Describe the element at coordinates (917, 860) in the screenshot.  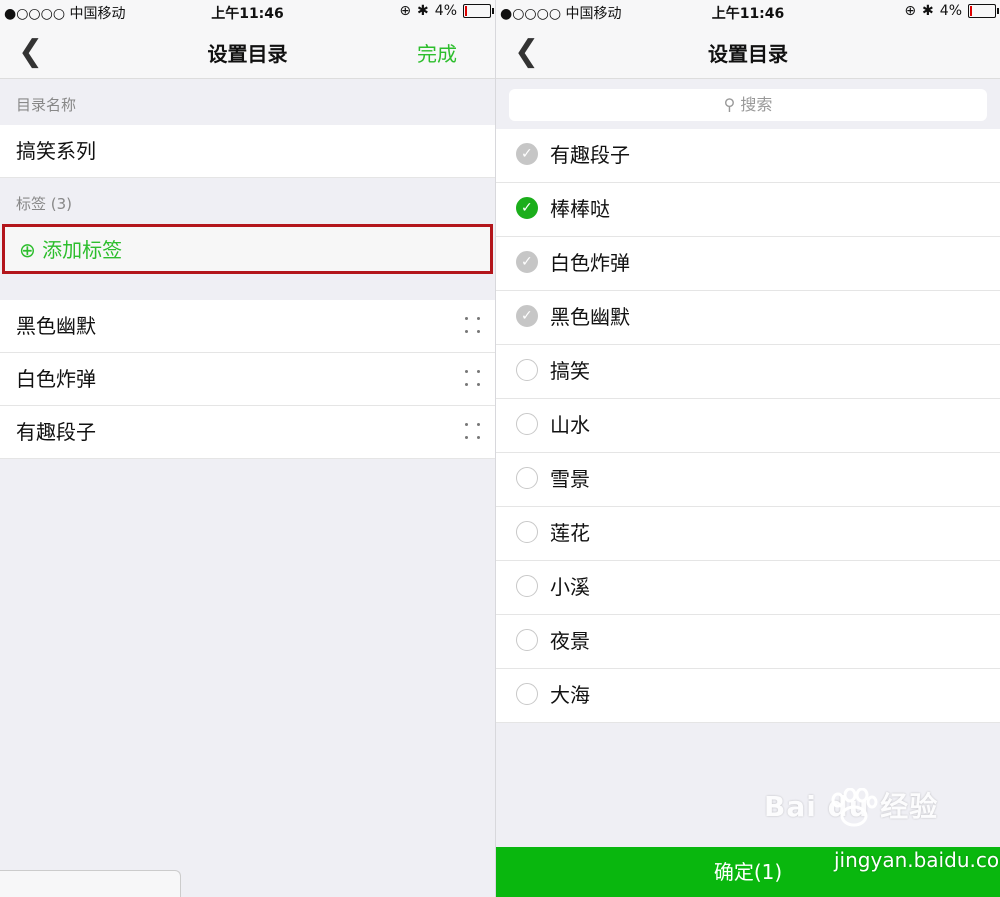
I see `watermark-url: jingyan.baidu.com` at that location.